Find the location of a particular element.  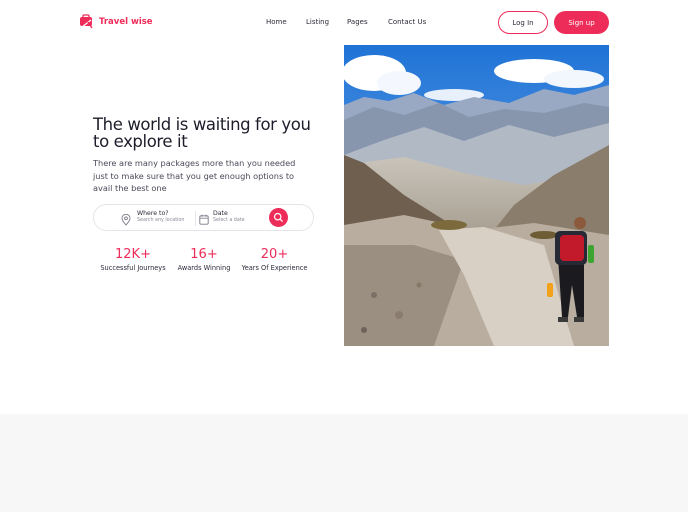

date-hint: Select a date is located at coordinates (229, 220).